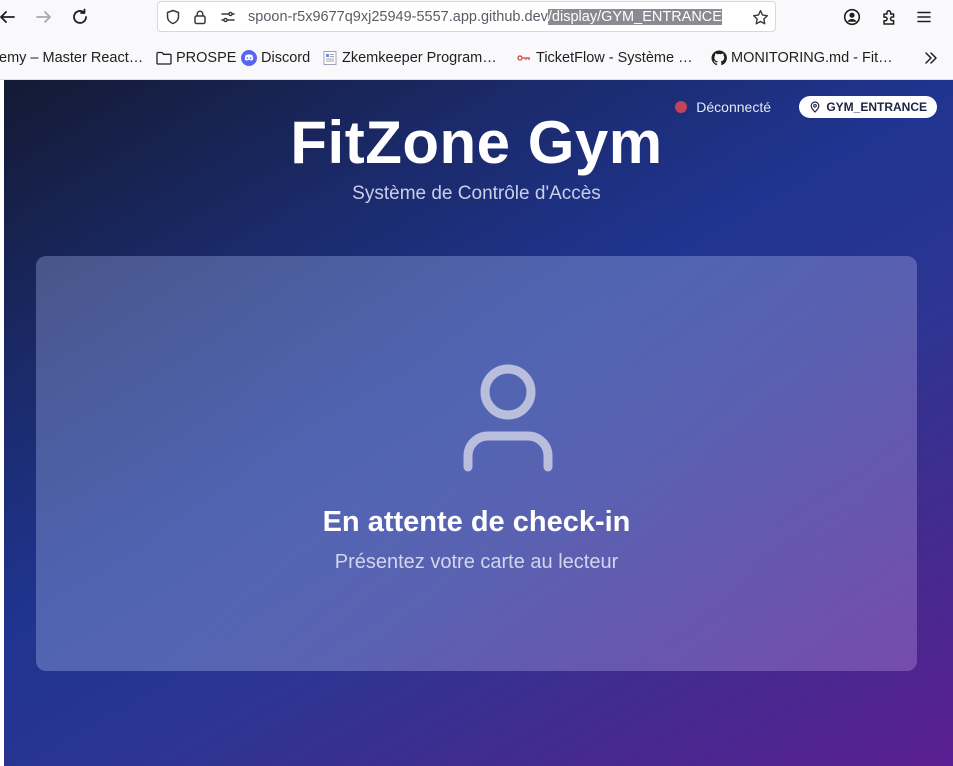  What do you see at coordinates (476, 193) in the screenshot?
I see `page-subtitle: Système de Contrôle d'Accès` at bounding box center [476, 193].